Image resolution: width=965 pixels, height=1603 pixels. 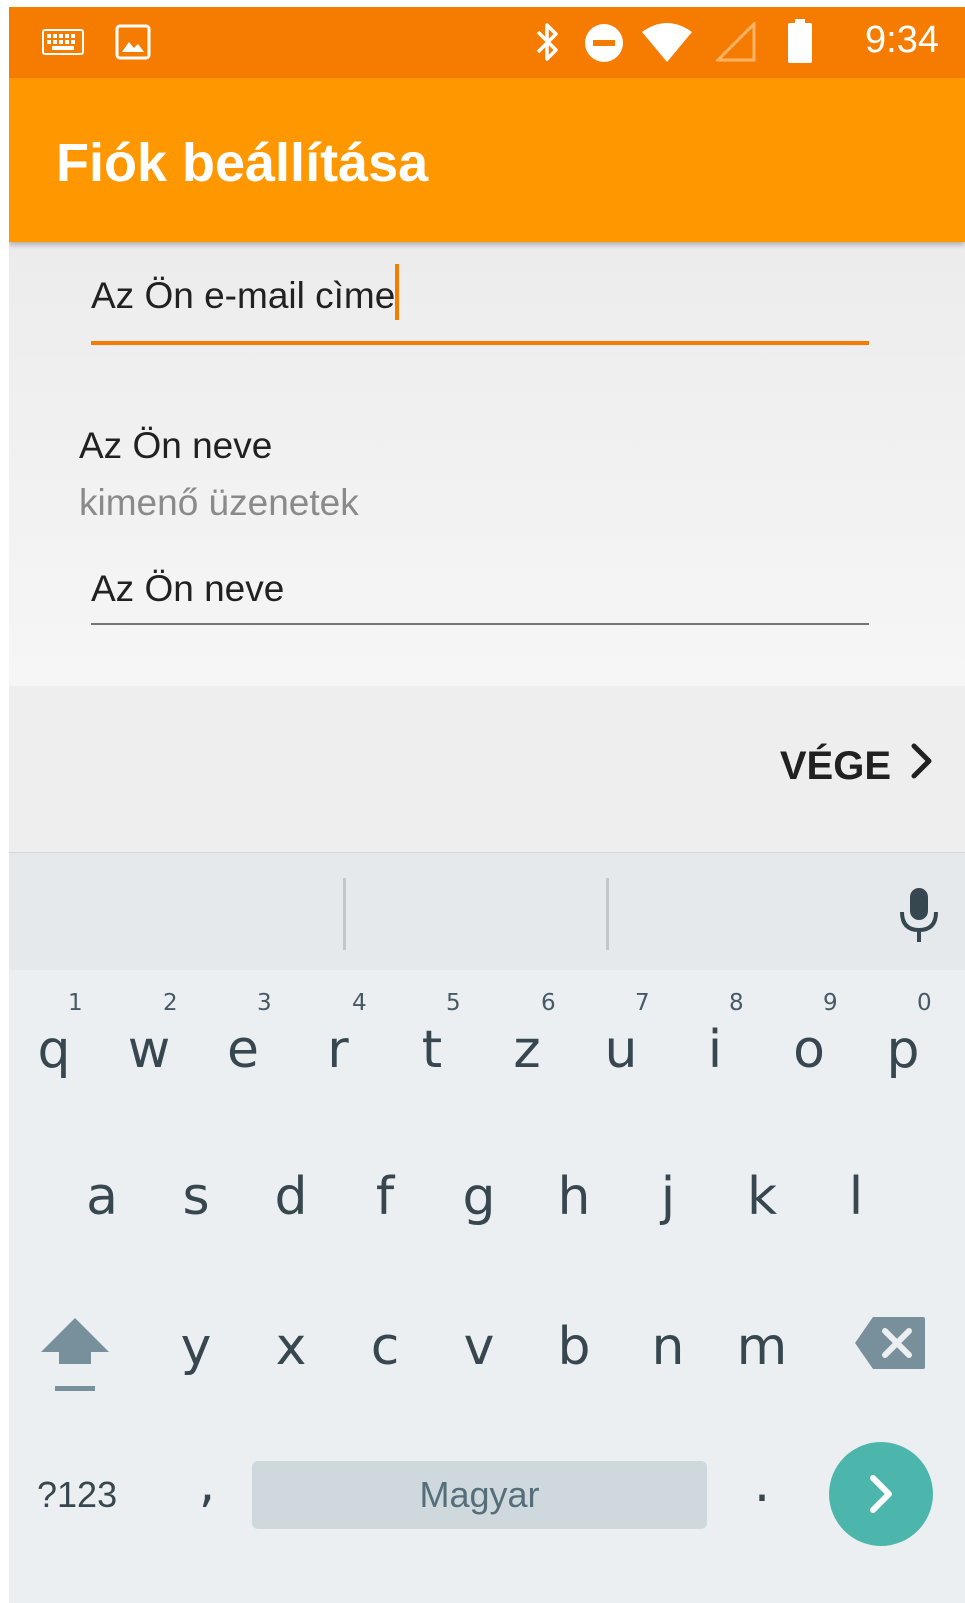 I want to click on key-label: q, so click(x=54, y=1050).